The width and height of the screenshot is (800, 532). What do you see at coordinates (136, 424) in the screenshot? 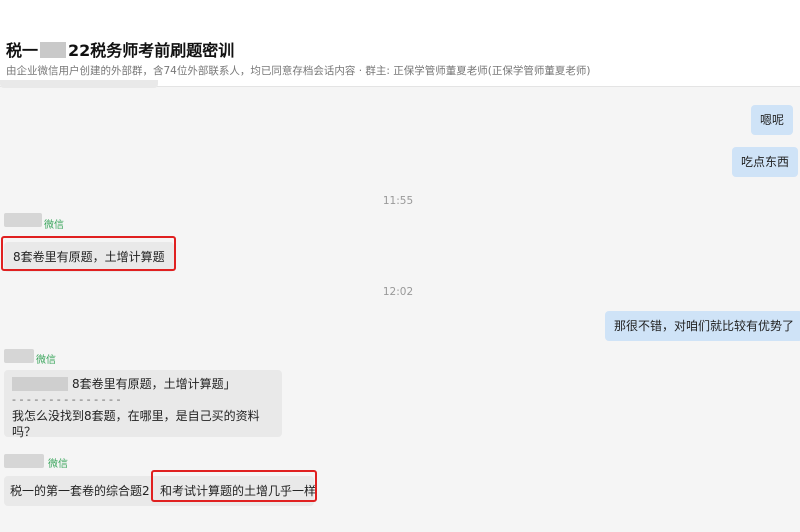
I see `reply-text: 我怎么没找到8套题，在哪里，是自己买的资料吗？` at bounding box center [136, 424].